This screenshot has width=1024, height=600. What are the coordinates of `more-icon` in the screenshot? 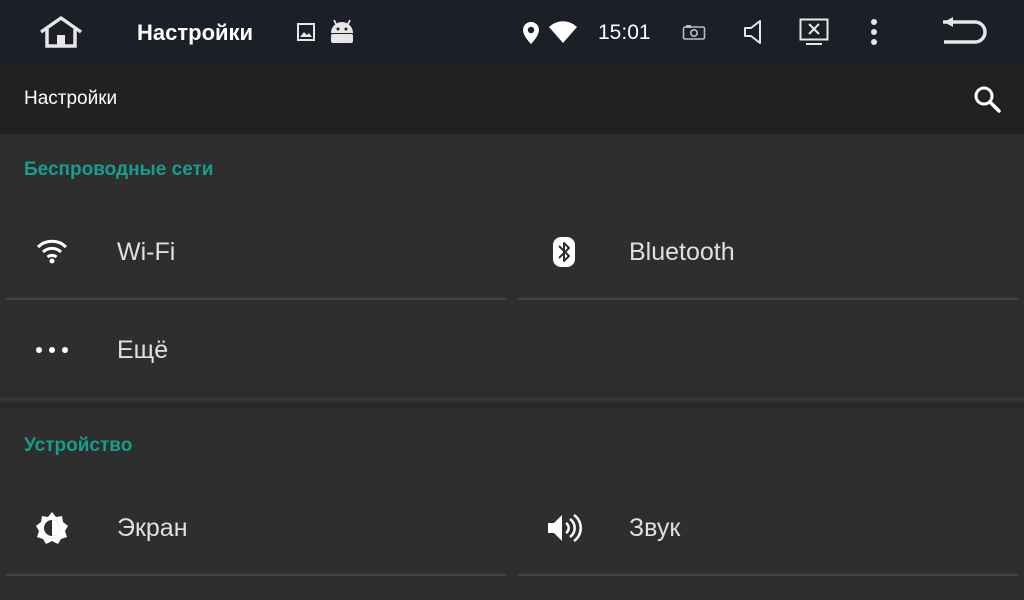 It's located at (52, 350).